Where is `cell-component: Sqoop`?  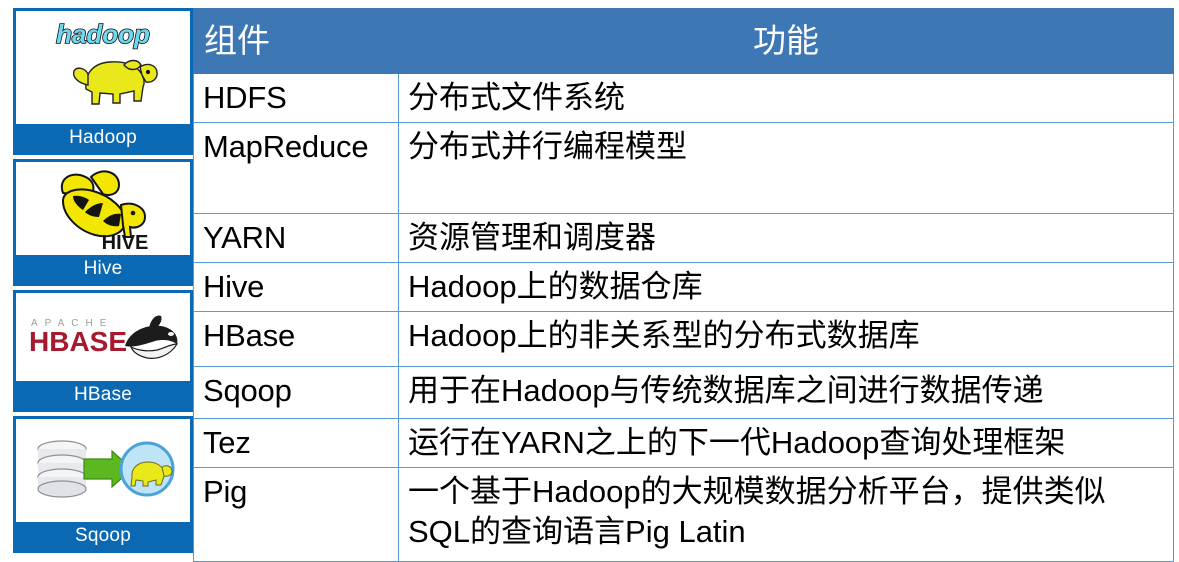
cell-component: Sqoop is located at coordinates (296, 392).